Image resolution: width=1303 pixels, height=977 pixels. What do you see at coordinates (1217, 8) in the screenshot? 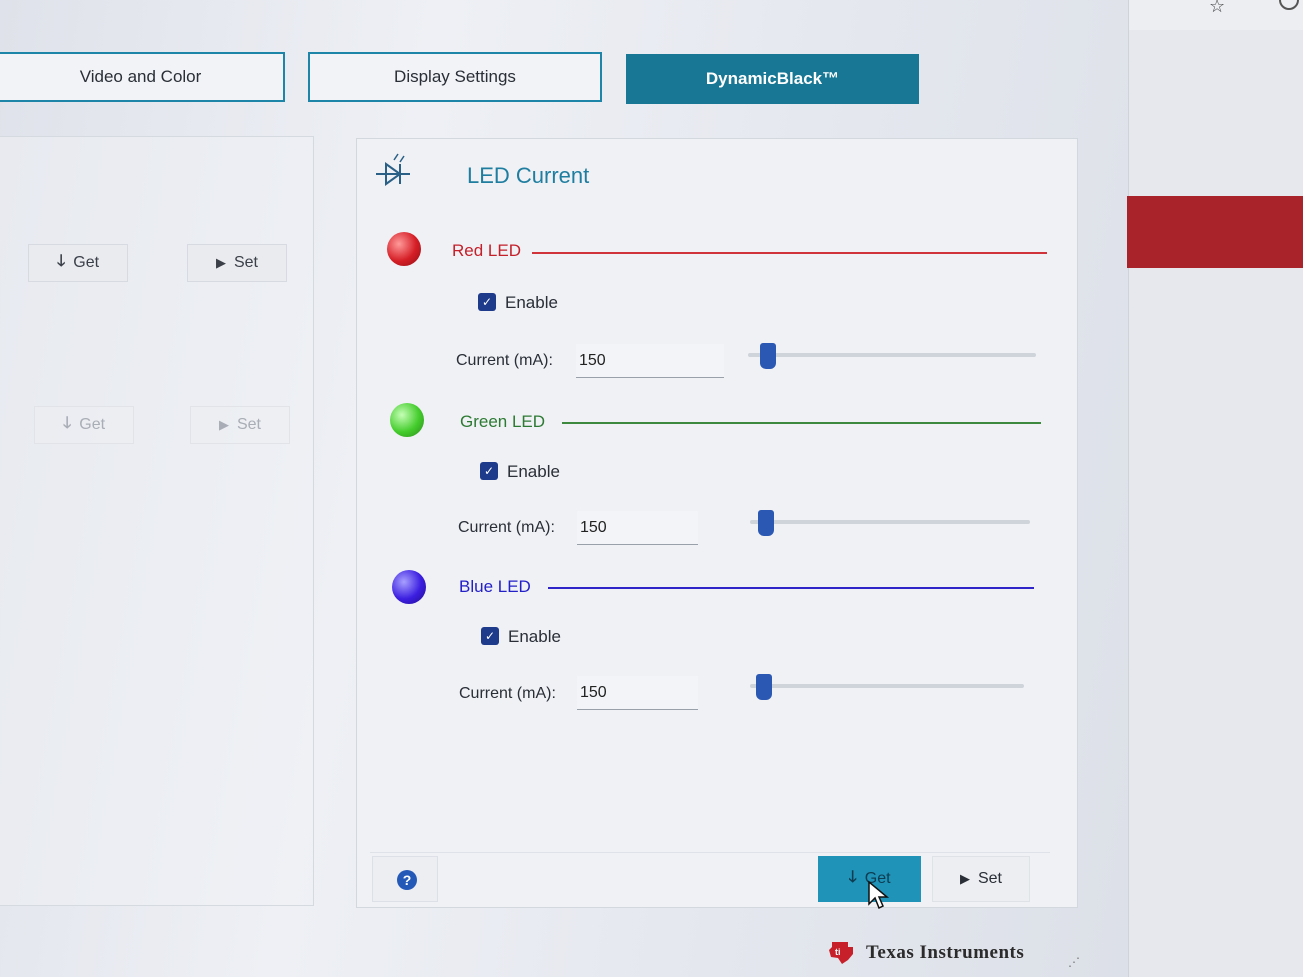
I see `bookmark-star-icon: ☆` at bounding box center [1217, 8].